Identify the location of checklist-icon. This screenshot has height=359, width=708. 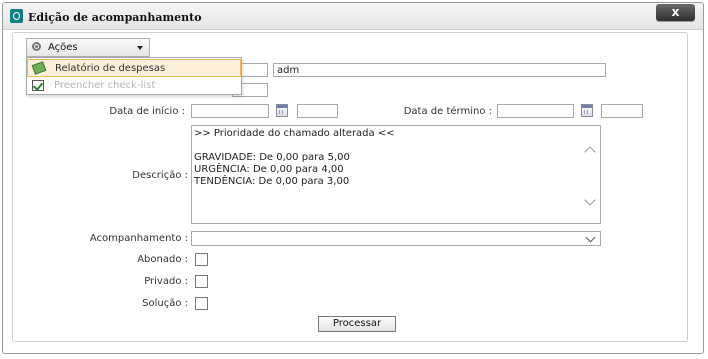
(38, 85).